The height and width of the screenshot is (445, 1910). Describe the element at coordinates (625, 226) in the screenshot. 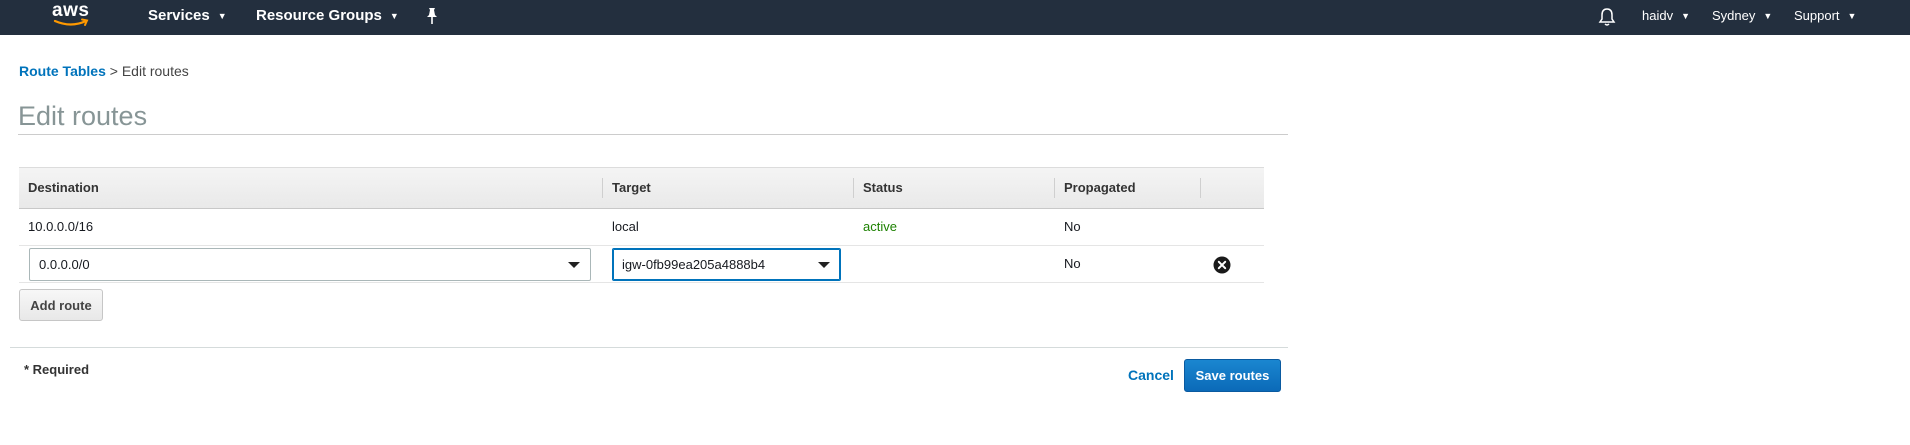

I see `route-target: local` at that location.